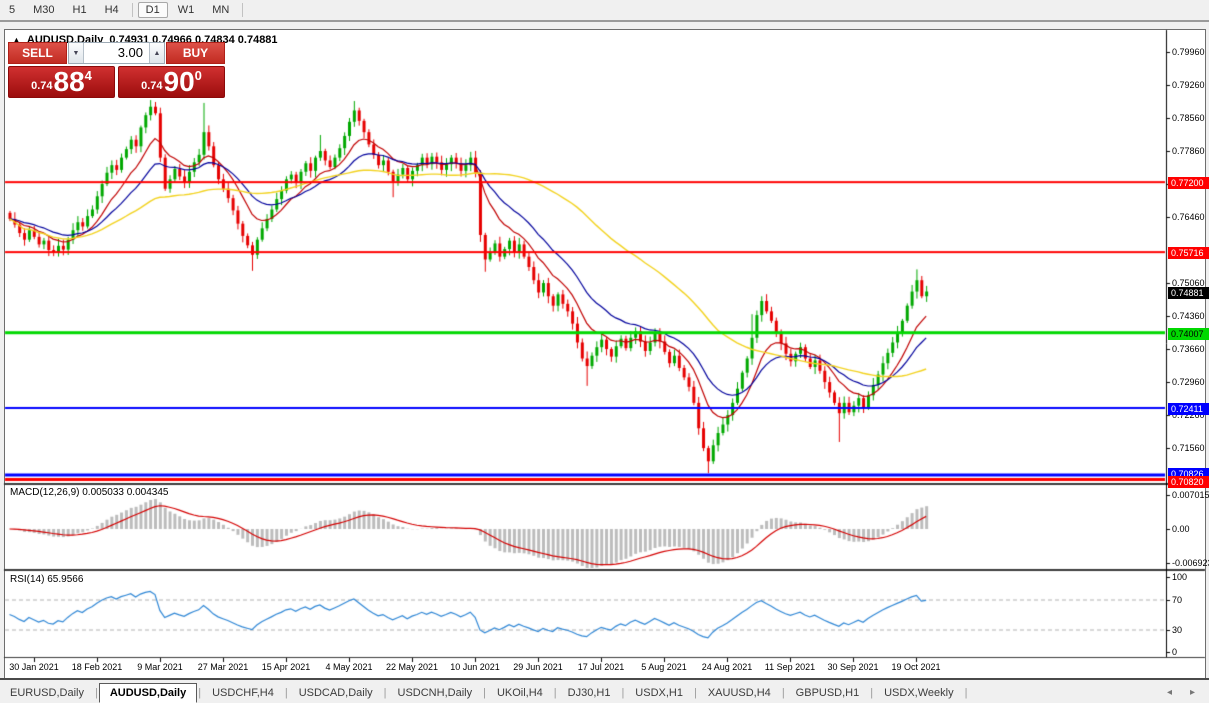  What do you see at coordinates (1188, 408) in the screenshot?
I see `level-price-badge: 0.72411` at bounding box center [1188, 408].